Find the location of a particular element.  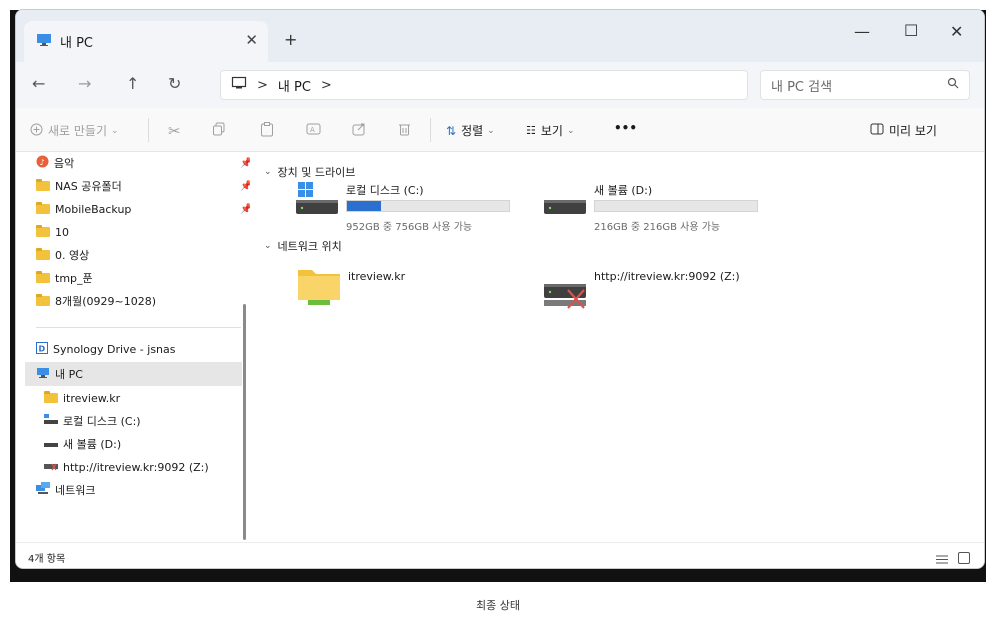

preview-pane-icon is located at coordinates (877, 130).